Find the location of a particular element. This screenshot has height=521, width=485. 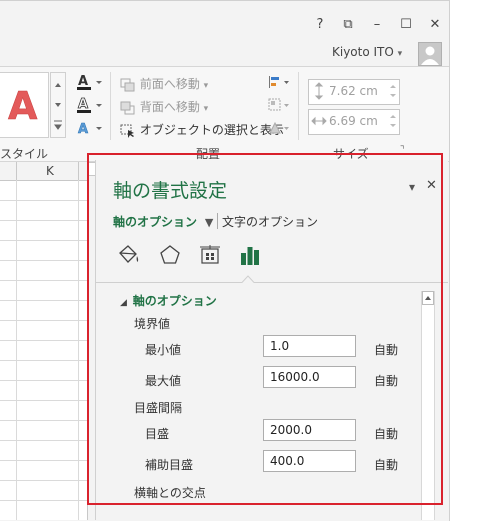

shape-height-spinner: 7.62 cm is located at coordinates (354, 92).